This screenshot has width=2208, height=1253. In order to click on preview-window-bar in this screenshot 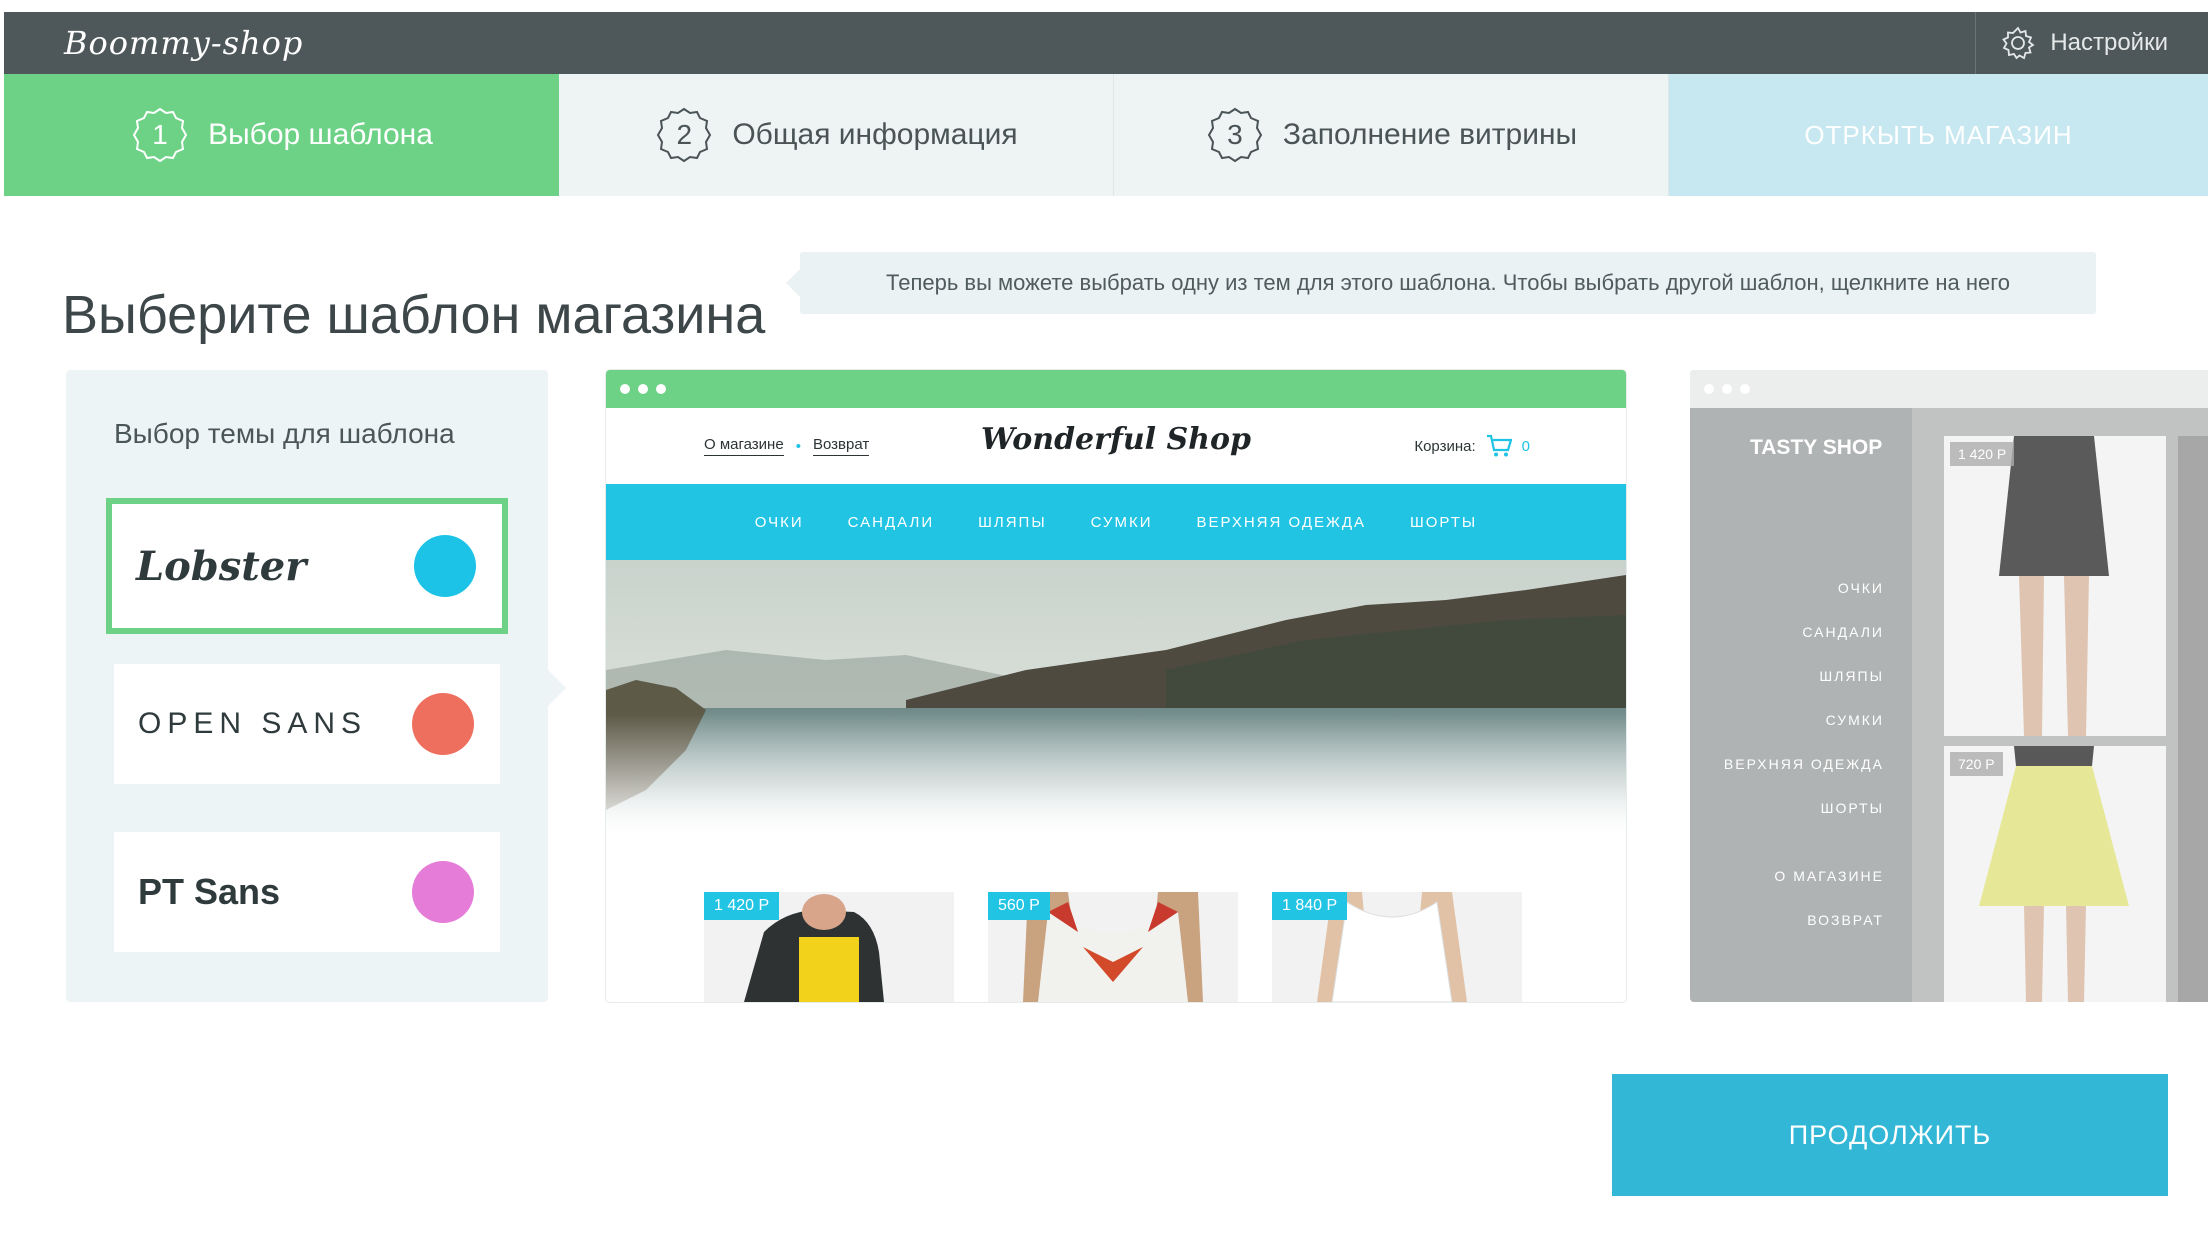, I will do `click(1116, 389)`.